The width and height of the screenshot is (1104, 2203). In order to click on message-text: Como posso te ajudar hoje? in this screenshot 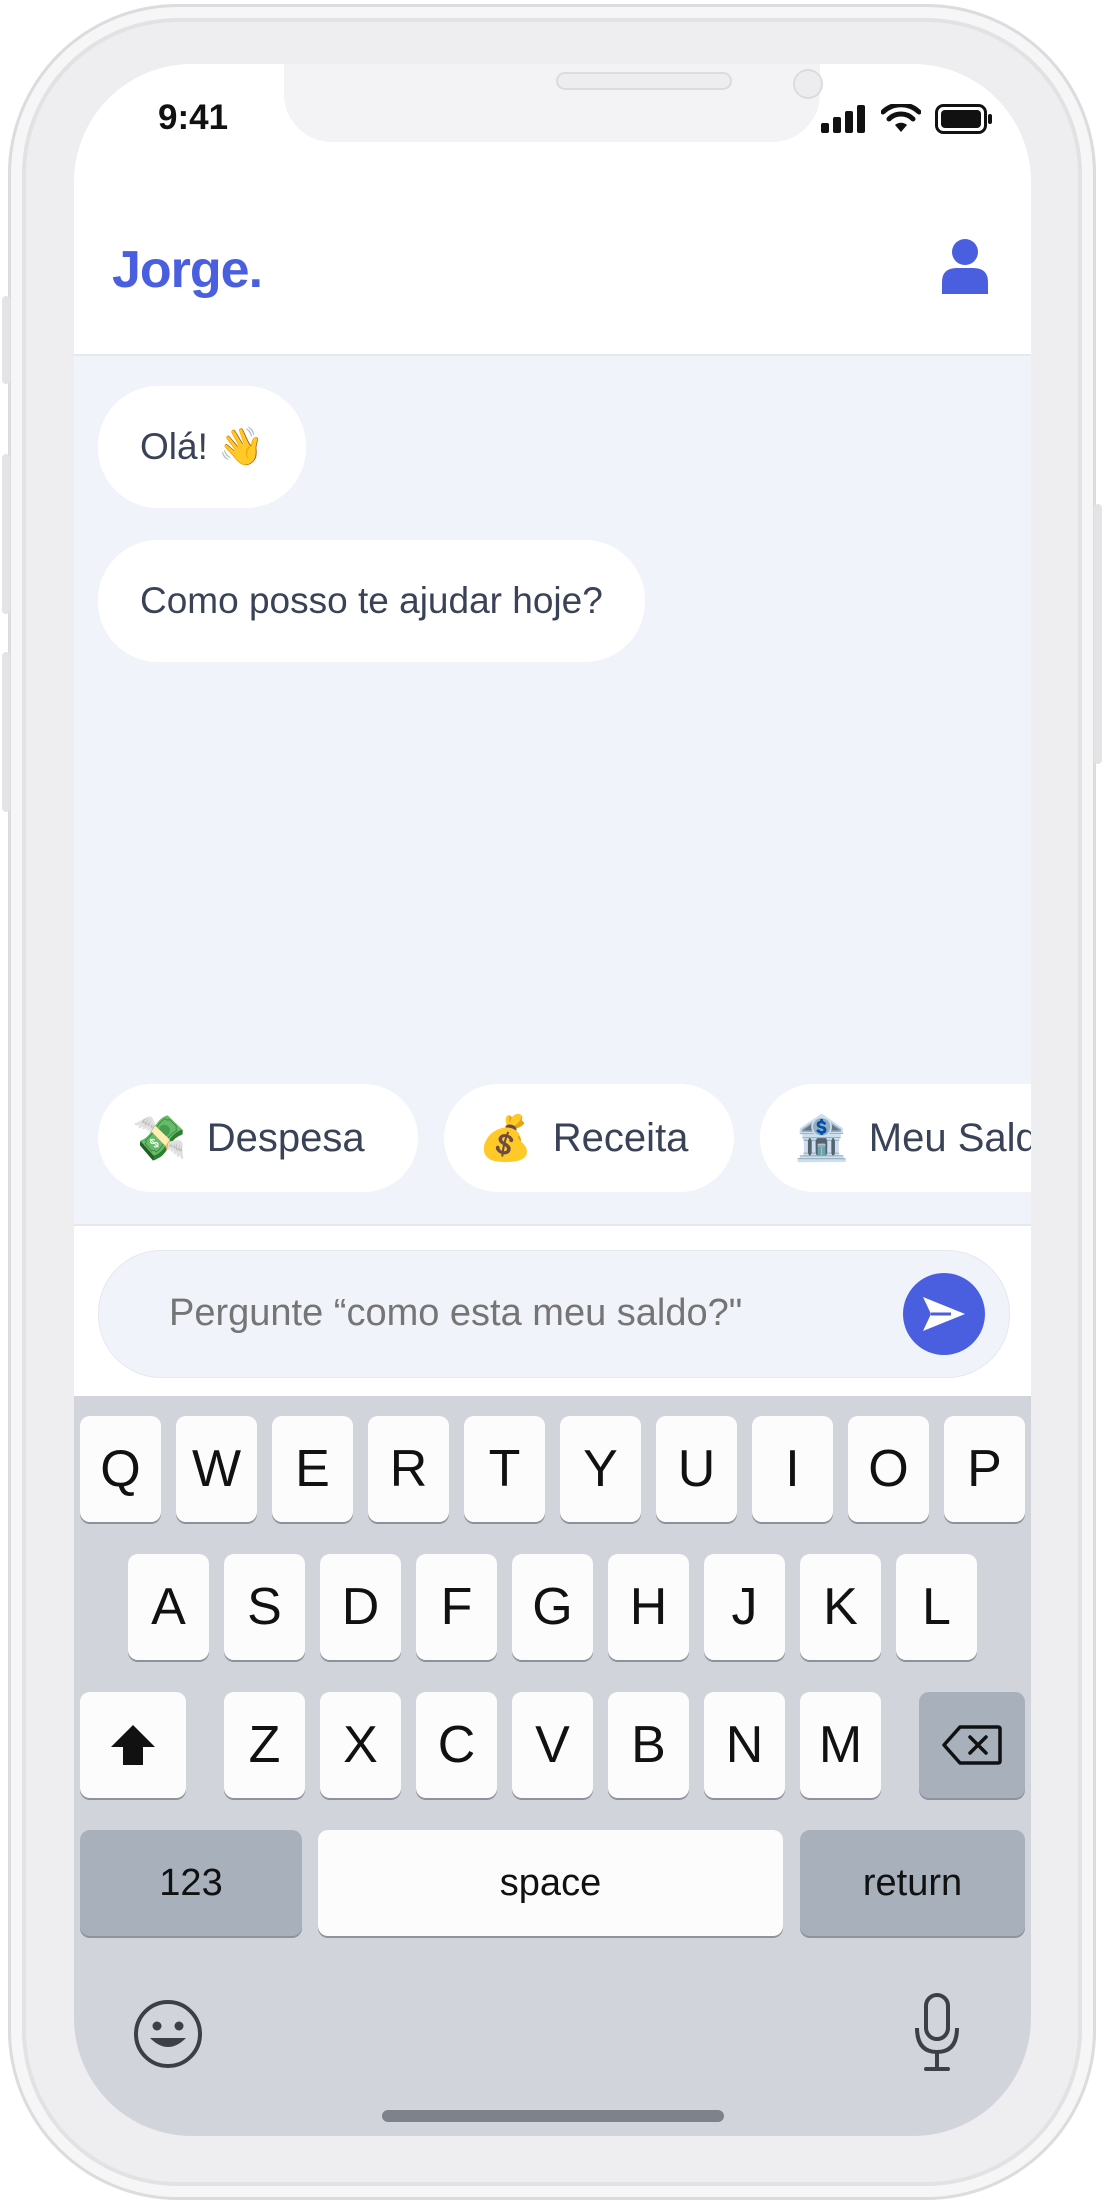, I will do `click(371, 600)`.